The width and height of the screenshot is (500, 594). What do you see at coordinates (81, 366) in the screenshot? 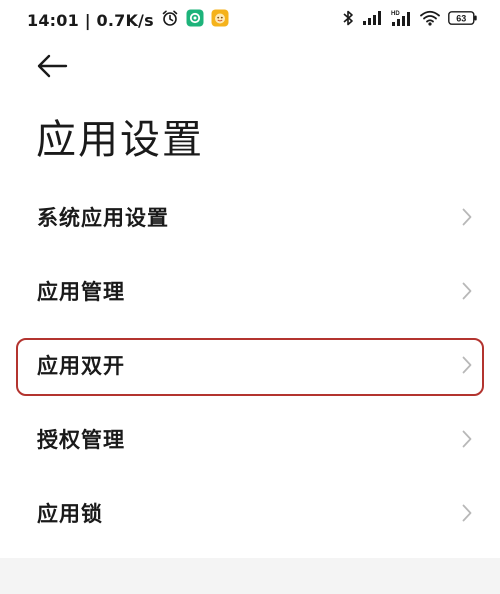
I see `menu-item-label: 应用双开` at bounding box center [81, 366].